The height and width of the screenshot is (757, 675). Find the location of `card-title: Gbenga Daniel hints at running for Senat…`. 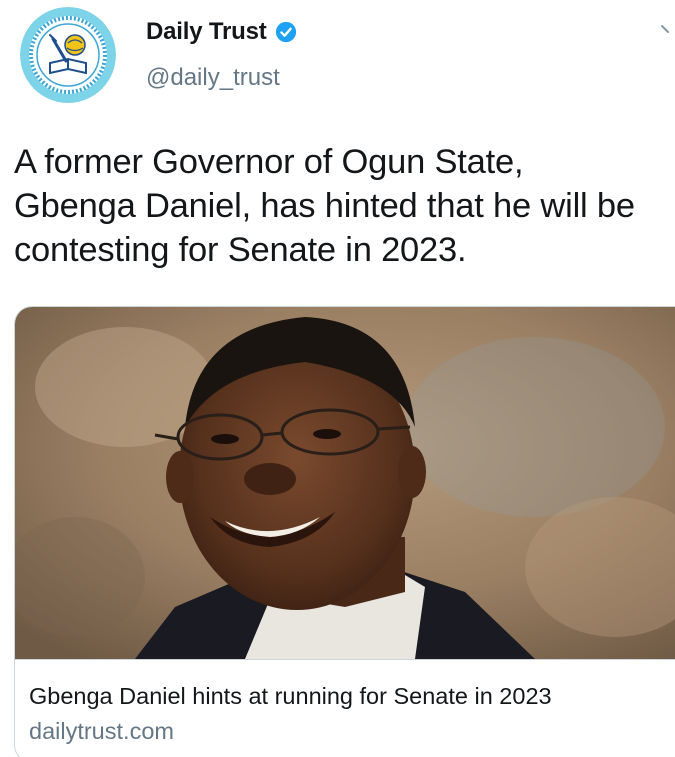

card-title: Gbenga Daniel hints at running for Senat… is located at coordinates (290, 696).